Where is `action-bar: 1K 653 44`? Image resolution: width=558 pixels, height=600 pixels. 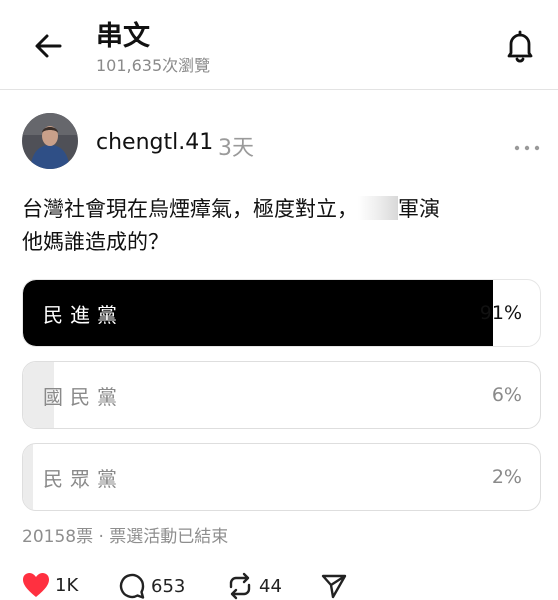
action-bar: 1K 653 44 is located at coordinates (279, 585).